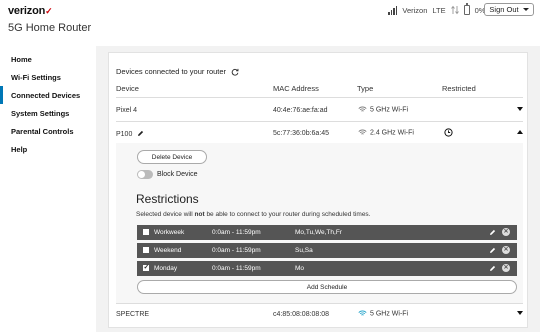  Describe the element at coordinates (300, 268) in the screenshot. I see `schedule-days: Mo` at that location.